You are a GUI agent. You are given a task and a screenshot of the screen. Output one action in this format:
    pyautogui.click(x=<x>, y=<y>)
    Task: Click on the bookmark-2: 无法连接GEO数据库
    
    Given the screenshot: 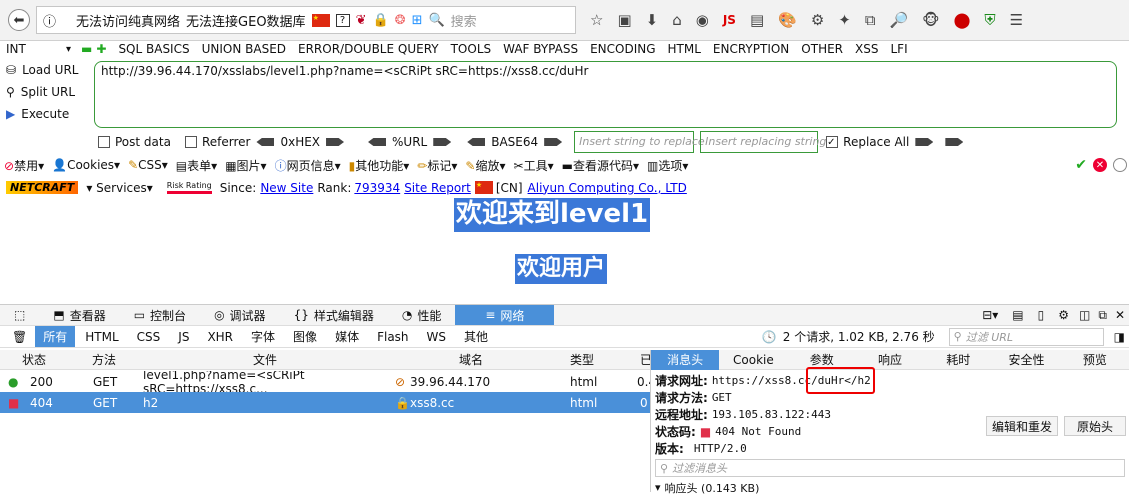 What is the action you would take?
    pyautogui.click(x=246, y=20)
    